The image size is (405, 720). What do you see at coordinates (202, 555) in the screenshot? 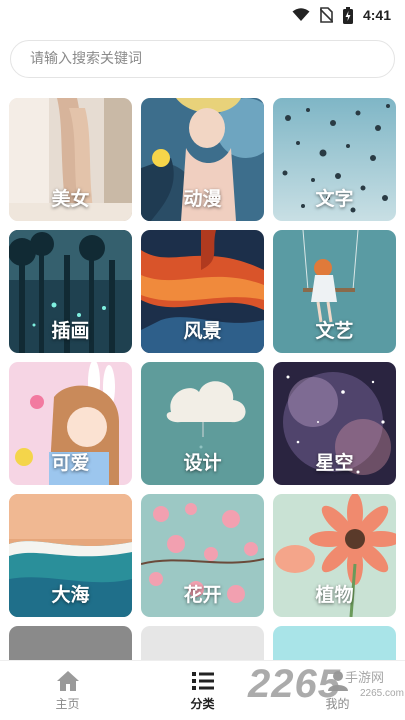
I see `category-tile-blossom: 花开` at bounding box center [202, 555].